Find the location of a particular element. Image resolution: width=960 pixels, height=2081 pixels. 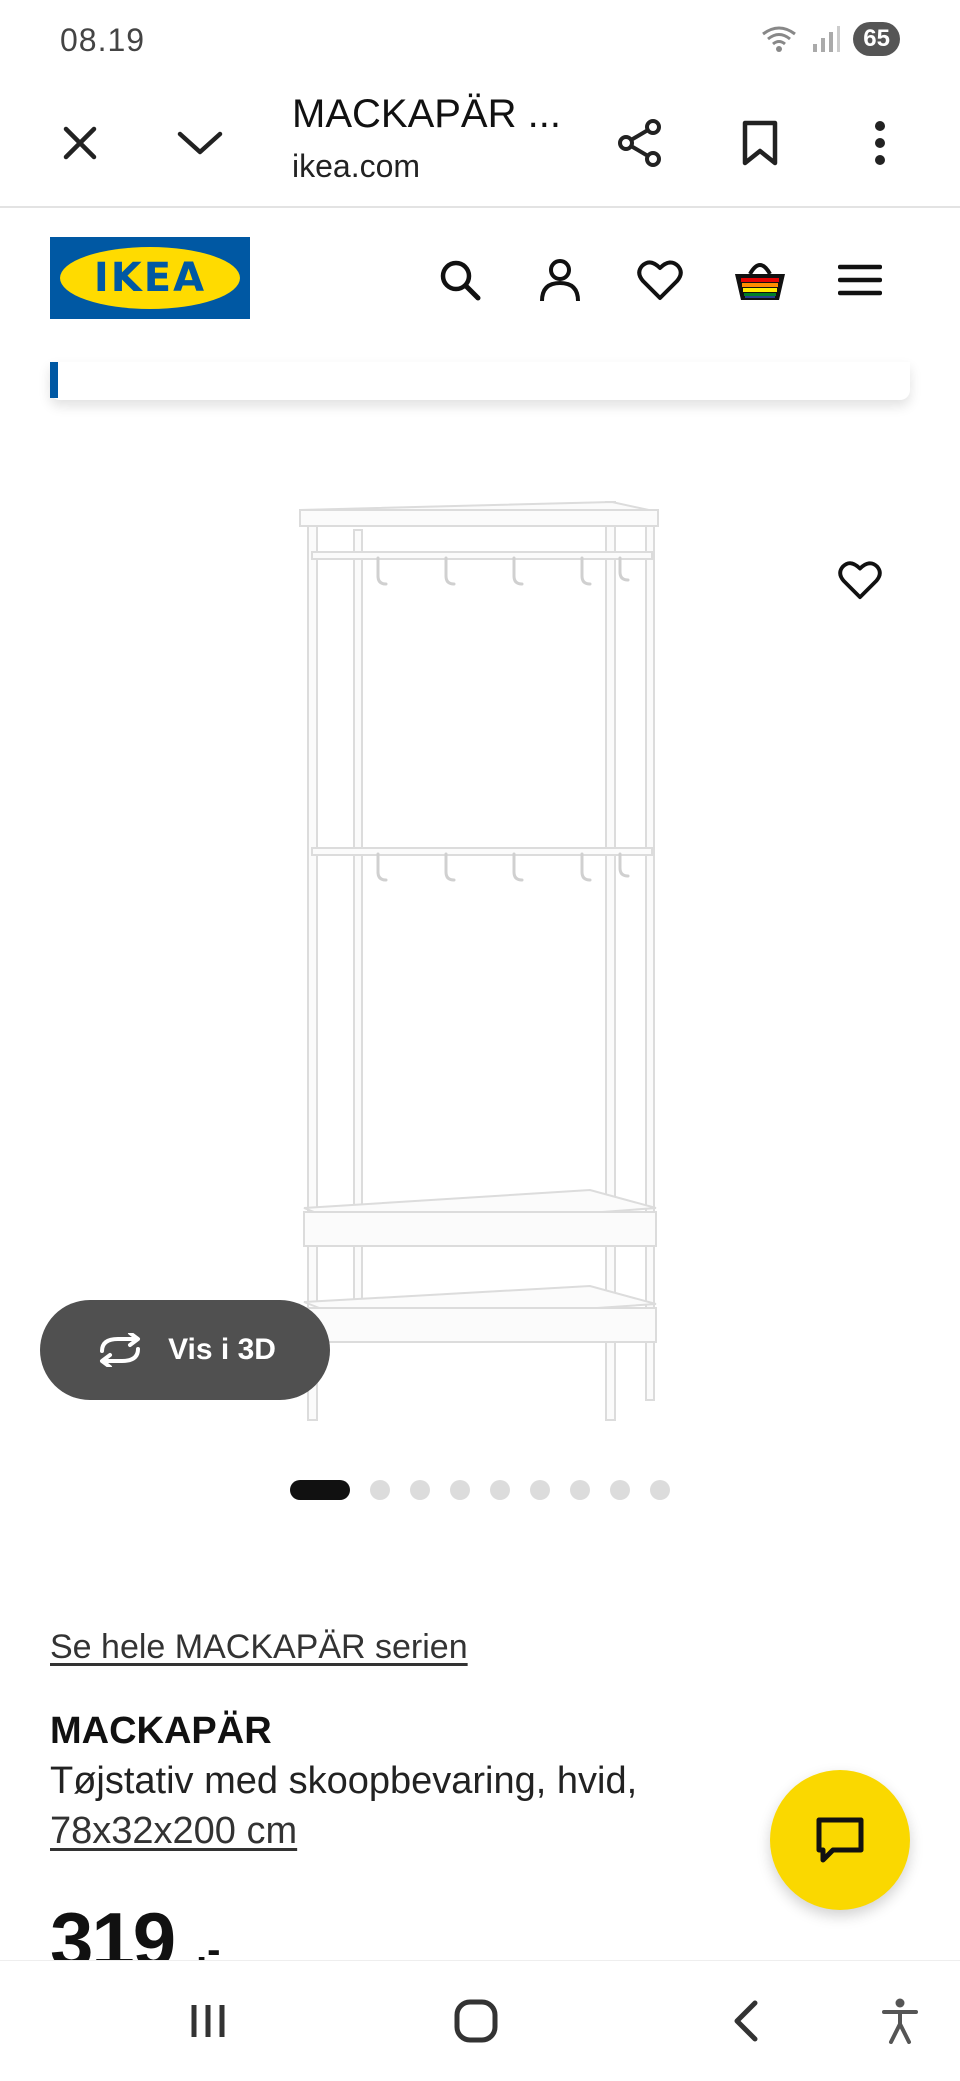

search-icon is located at coordinates (460, 280).